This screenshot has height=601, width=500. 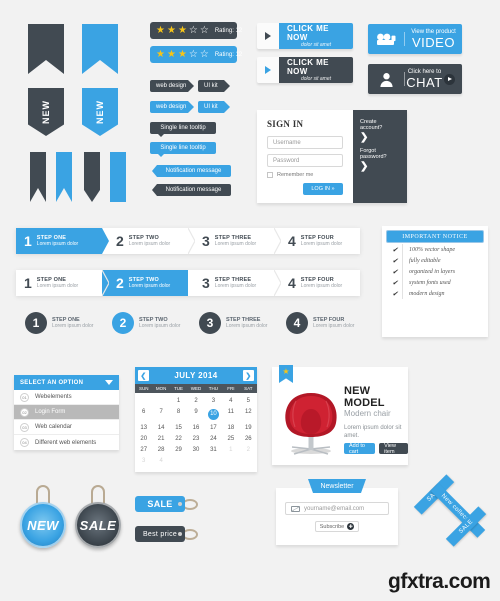 I want to click on calendar-day: 13, so click(x=143, y=427).